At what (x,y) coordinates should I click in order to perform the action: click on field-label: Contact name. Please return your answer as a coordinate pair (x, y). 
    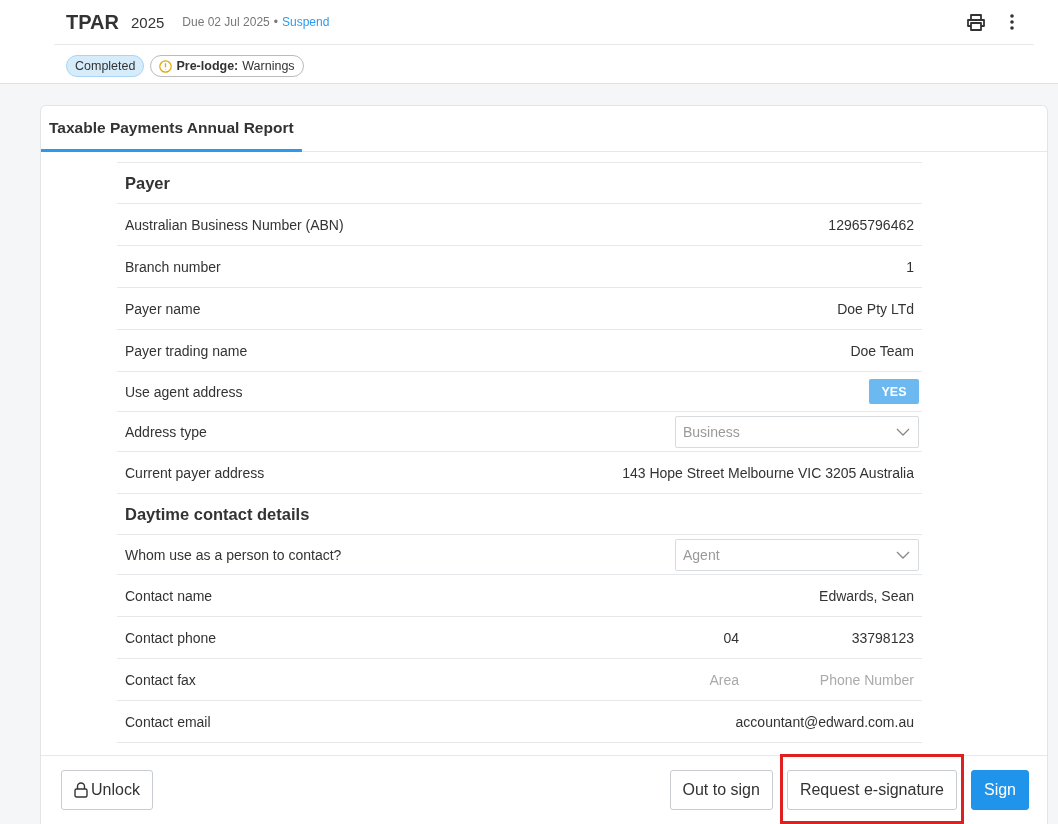
    Looking at the image, I should click on (169, 595).